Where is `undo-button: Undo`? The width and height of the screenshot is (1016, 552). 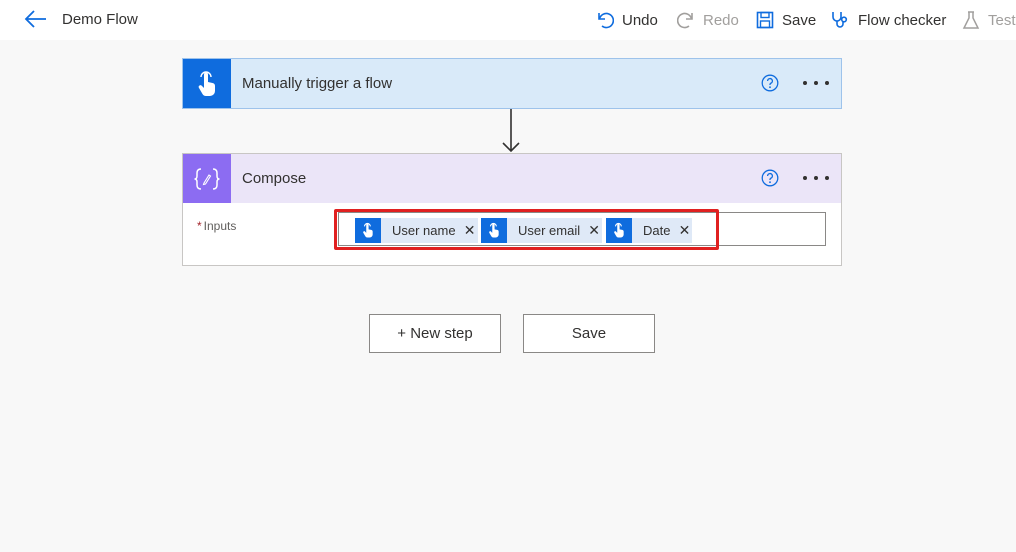 undo-button: Undo is located at coordinates (627, 20).